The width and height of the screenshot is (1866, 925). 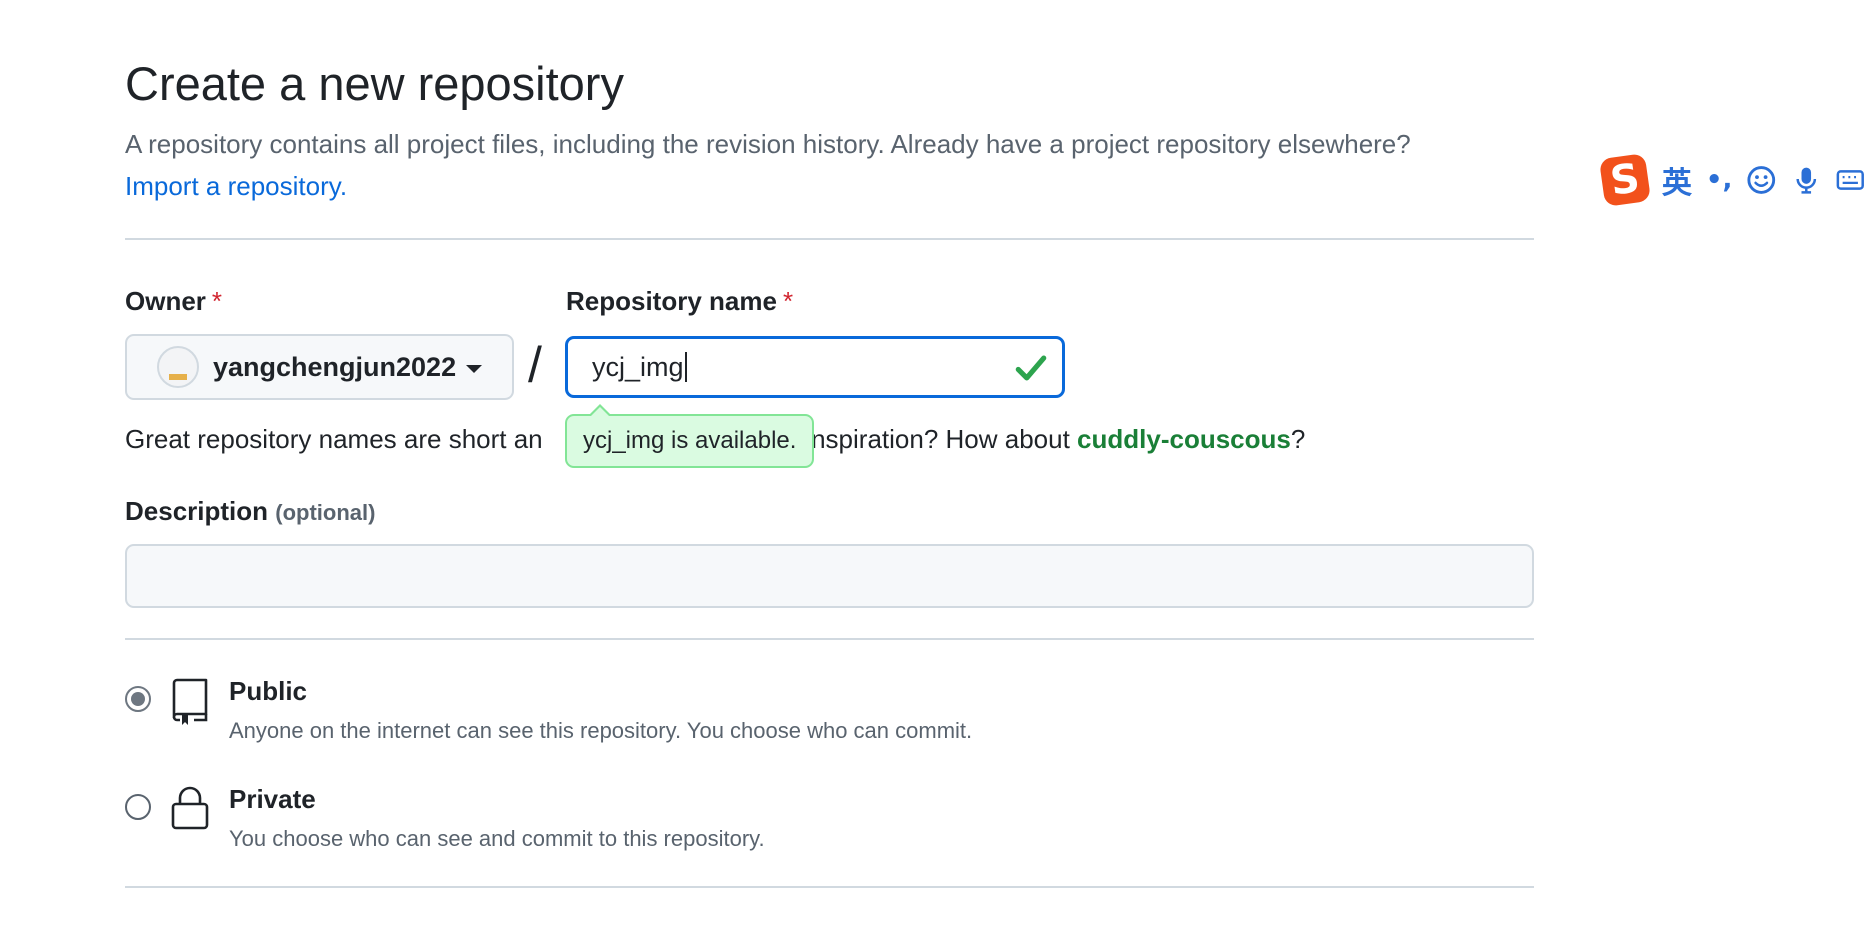 I want to click on ime-punctuation-toggle: •,, so click(x=1719, y=180).